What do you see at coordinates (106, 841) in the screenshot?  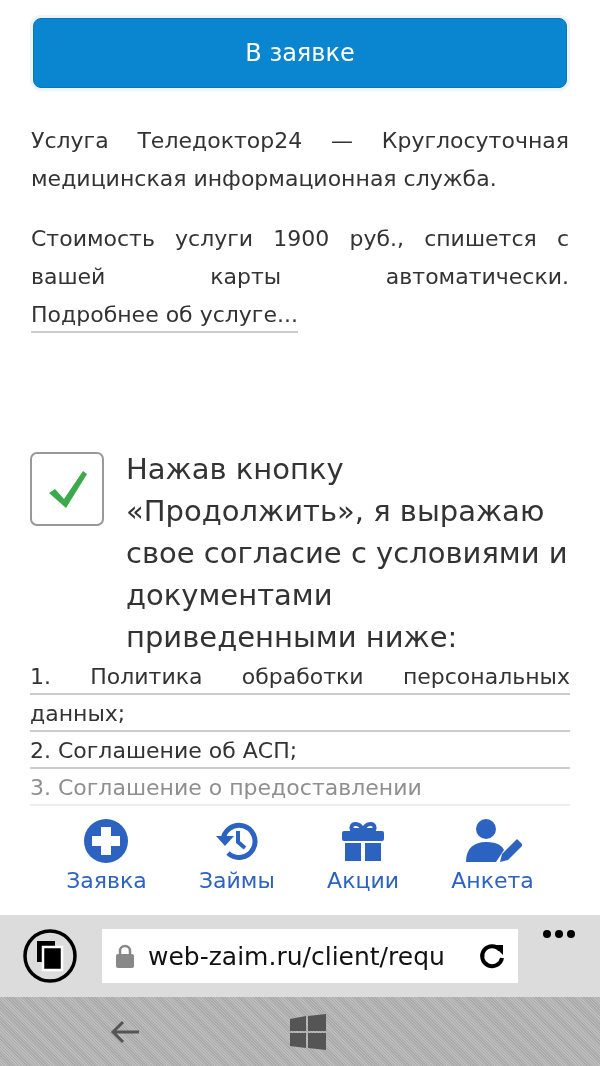 I see `add-icon` at bounding box center [106, 841].